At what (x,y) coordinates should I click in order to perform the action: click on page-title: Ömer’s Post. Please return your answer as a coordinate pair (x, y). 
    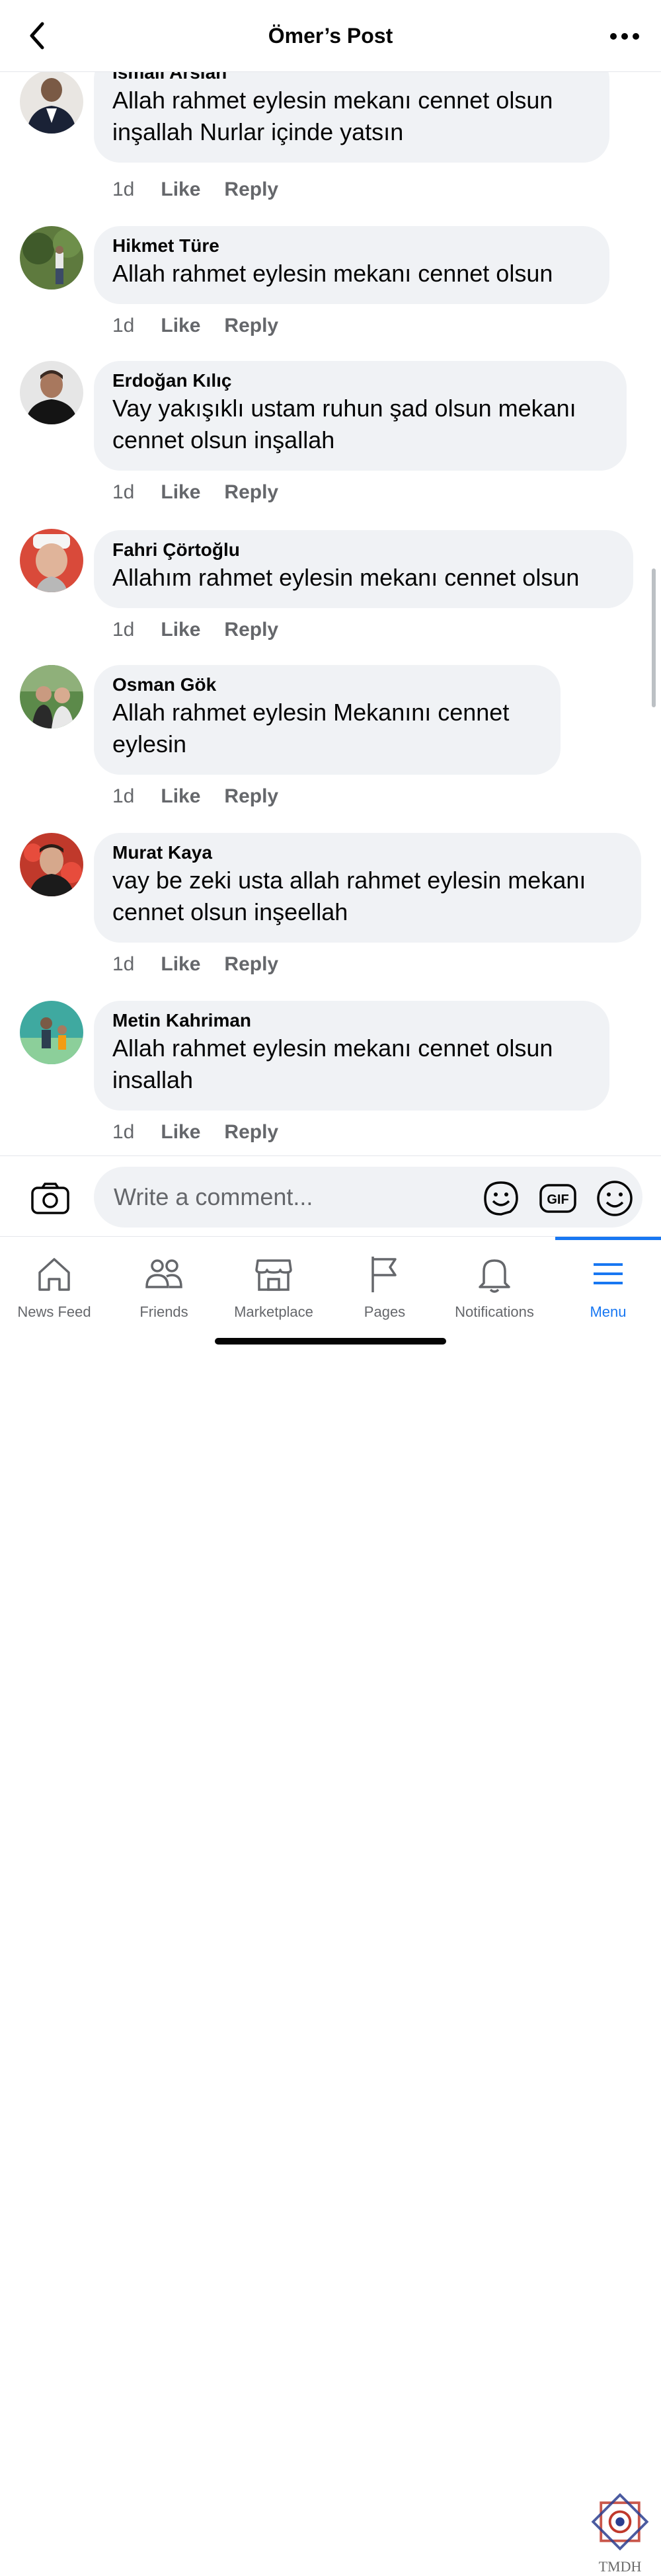
    Looking at the image, I should click on (330, 36).